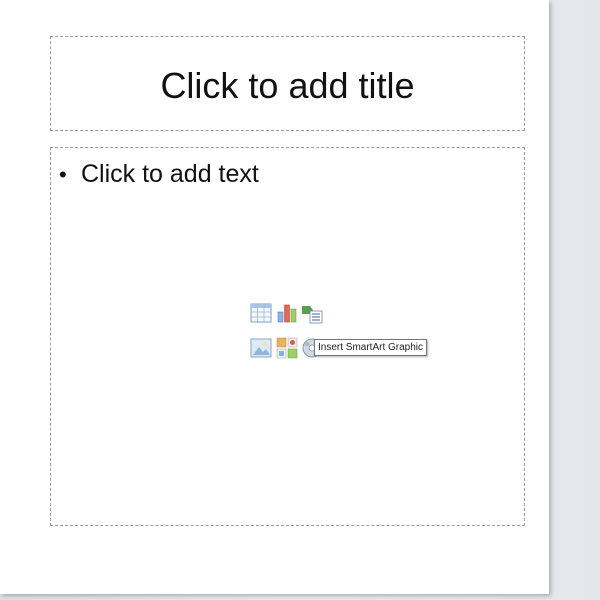 Image resolution: width=600 pixels, height=600 pixels. I want to click on title-placeholder-text: Click to add title, so click(287, 85).